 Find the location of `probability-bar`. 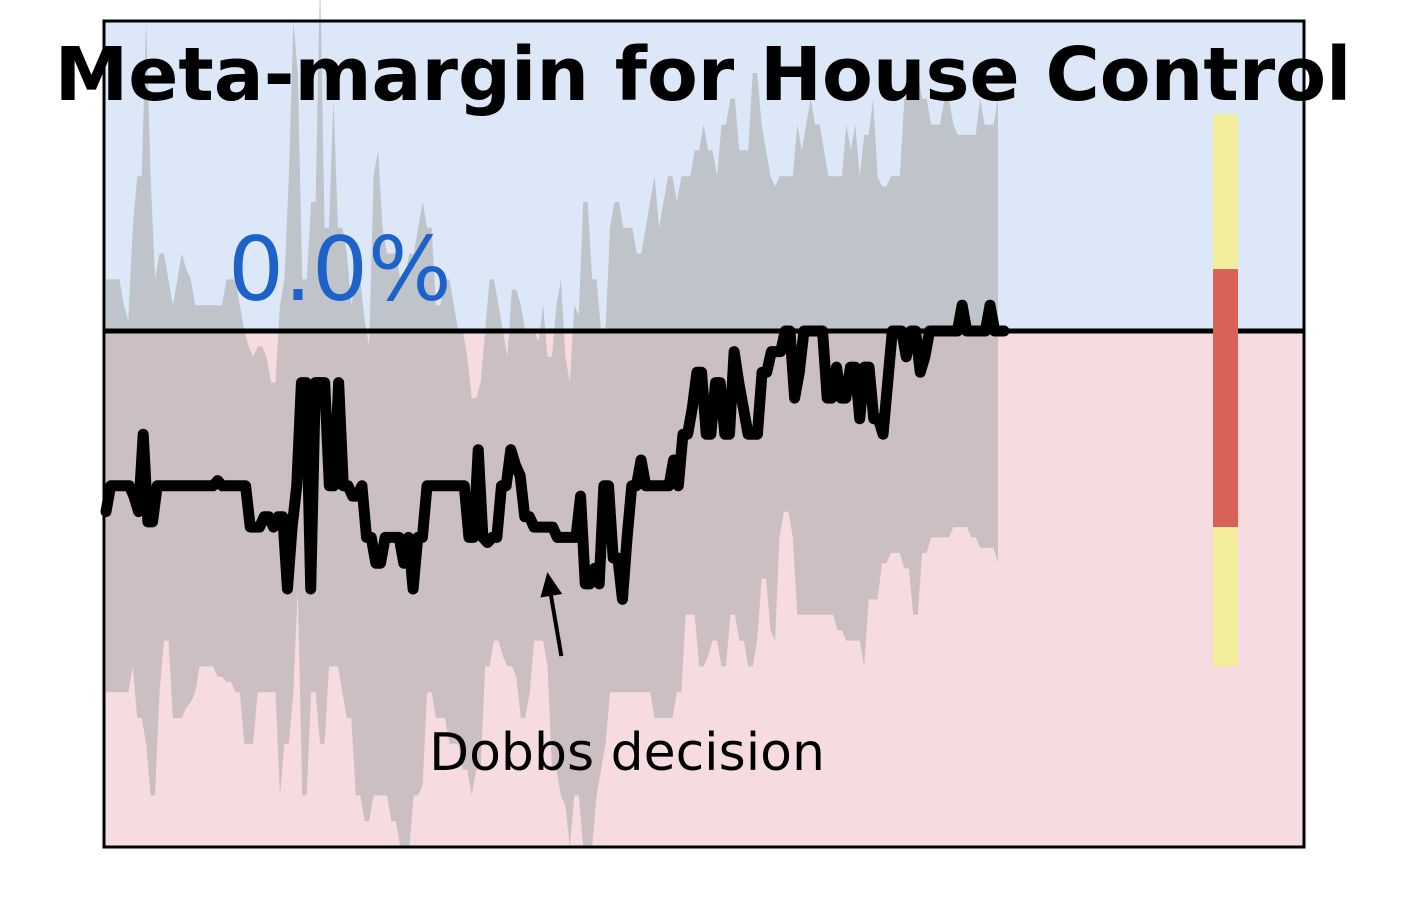

probability-bar is located at coordinates (1225, 390).